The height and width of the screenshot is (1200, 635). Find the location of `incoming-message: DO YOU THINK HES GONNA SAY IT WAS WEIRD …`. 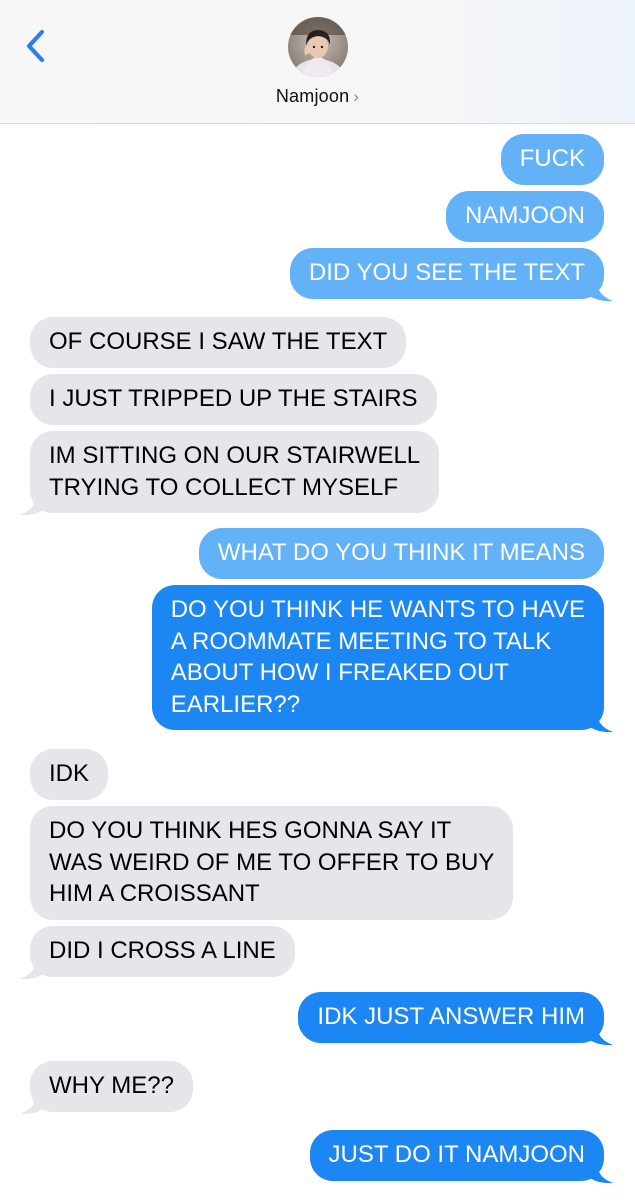

incoming-message: DO YOU THINK HES GONNA SAY IT WAS WEIRD … is located at coordinates (272, 863).